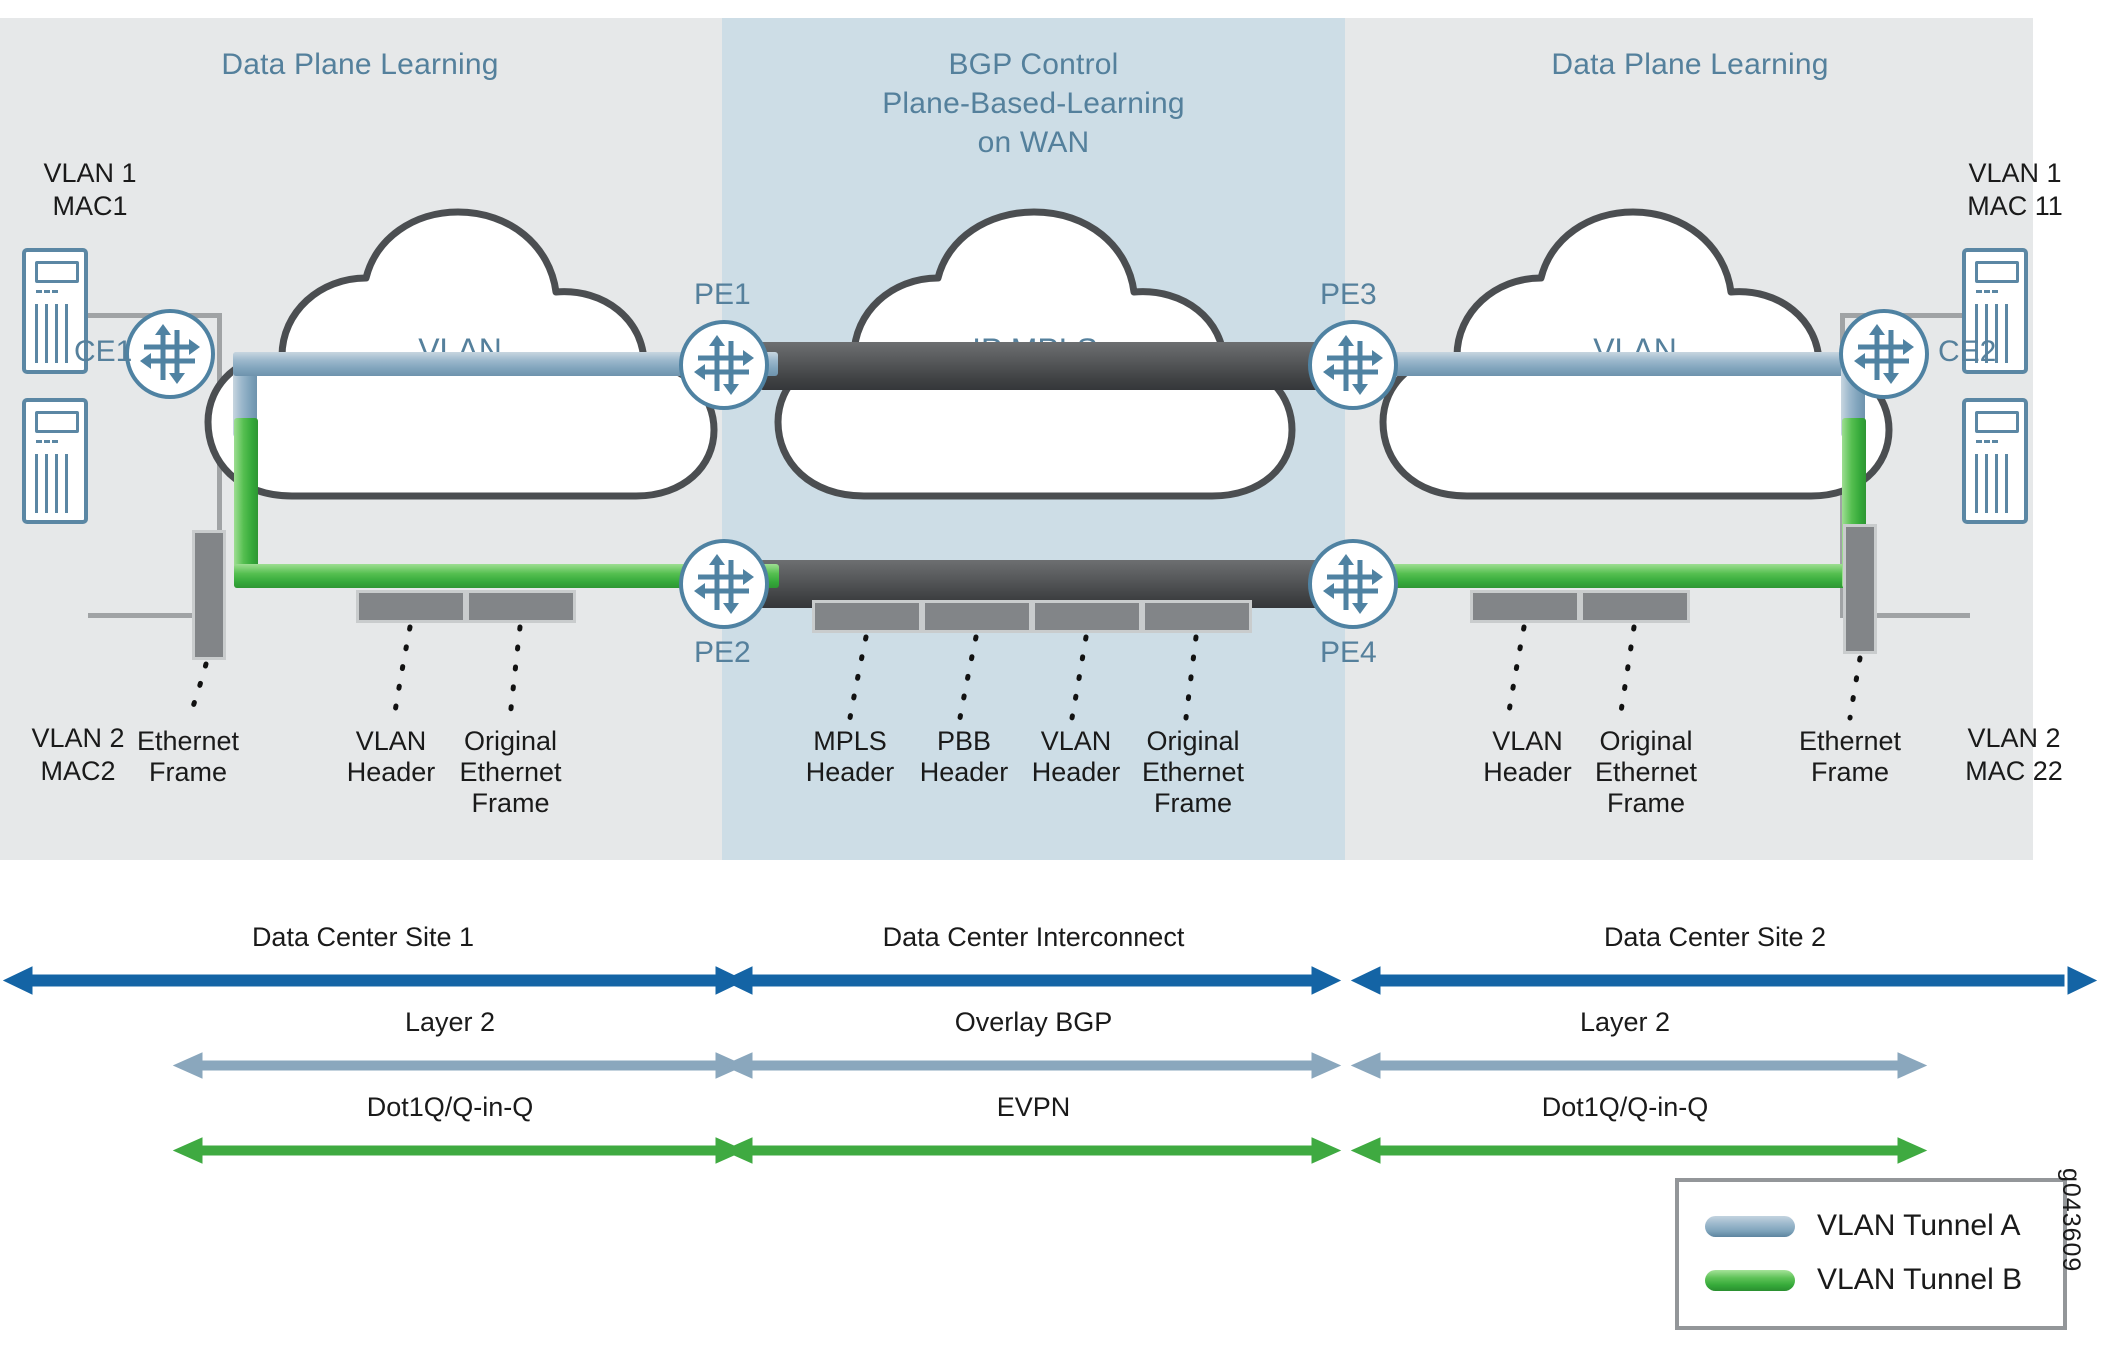  I want to click on router-pe4, so click(1353, 584).